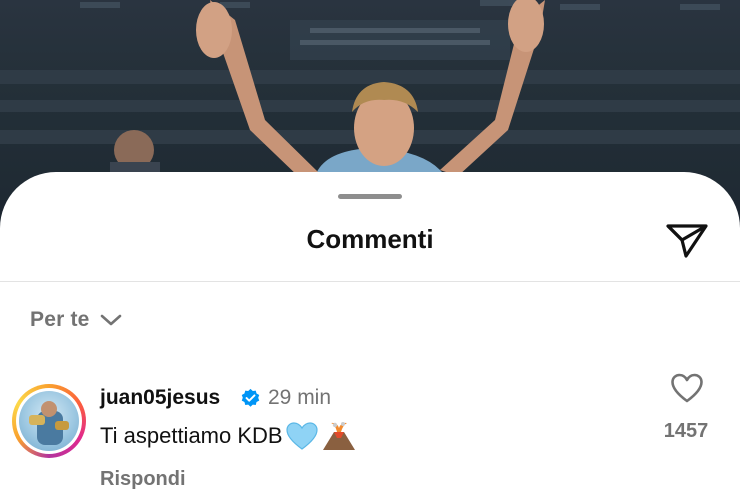 Image resolution: width=740 pixels, height=493 pixels. I want to click on chevron-down-icon, so click(110, 320).